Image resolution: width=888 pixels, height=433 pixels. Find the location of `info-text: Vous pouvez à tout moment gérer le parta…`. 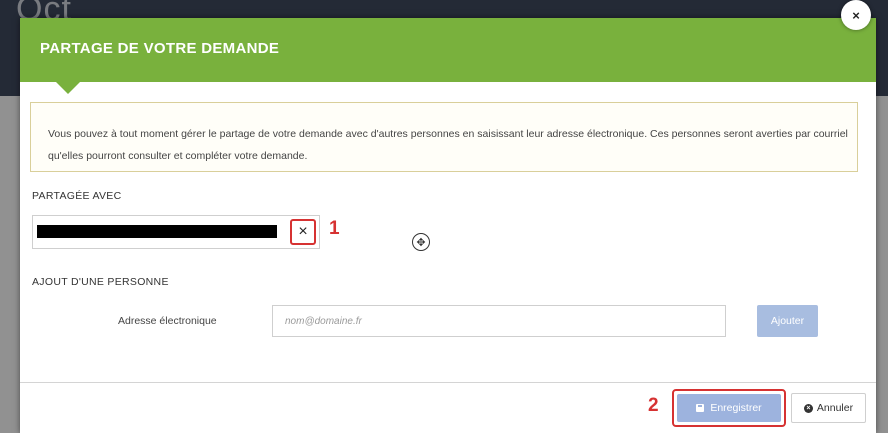

info-text: Vous pouvez à tout moment gérer le parta… is located at coordinates (448, 145).